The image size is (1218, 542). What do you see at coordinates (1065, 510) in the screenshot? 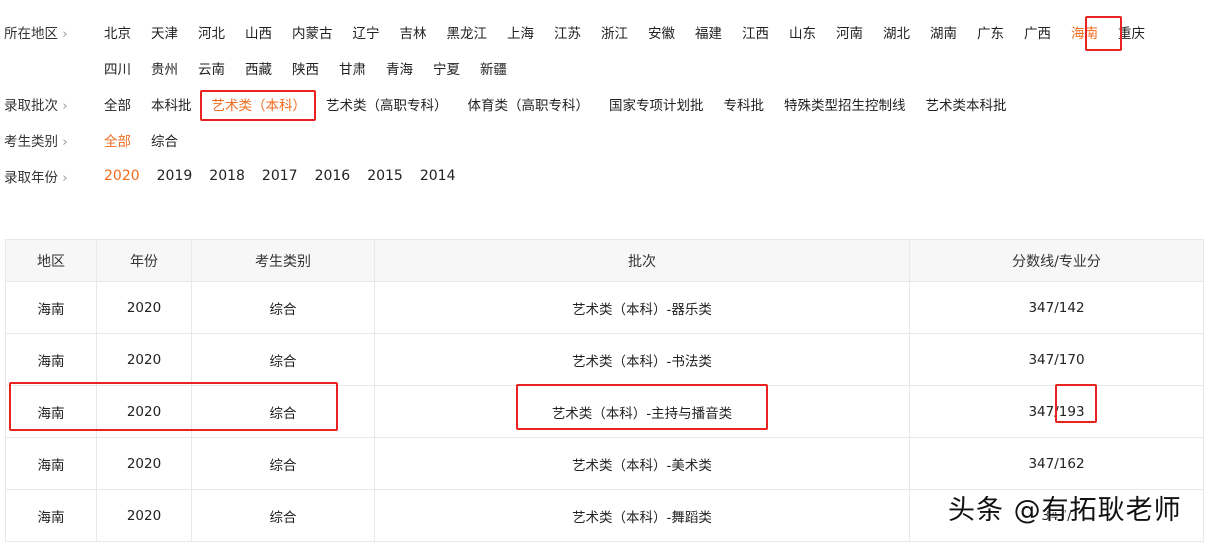
I see `watermark: 头条 @有拓耿老师` at bounding box center [1065, 510].